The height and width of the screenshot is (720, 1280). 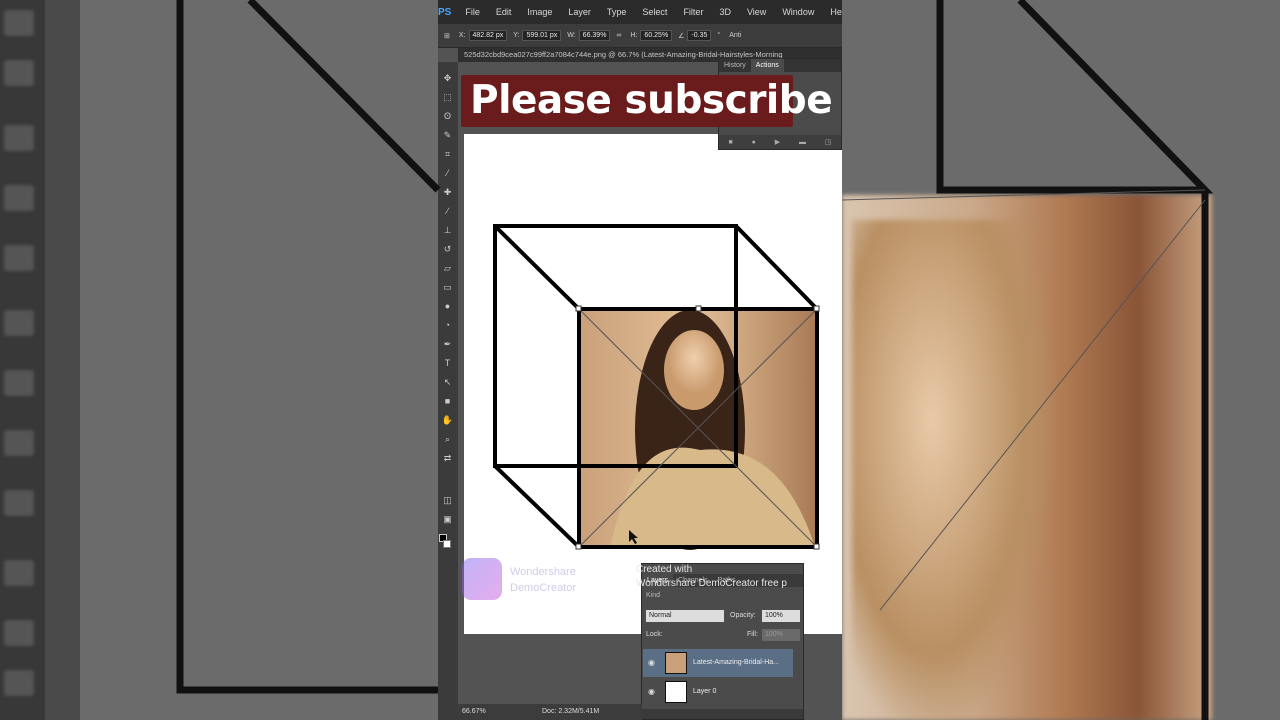 What do you see at coordinates (694, 370) in the screenshot?
I see `photo-face` at bounding box center [694, 370].